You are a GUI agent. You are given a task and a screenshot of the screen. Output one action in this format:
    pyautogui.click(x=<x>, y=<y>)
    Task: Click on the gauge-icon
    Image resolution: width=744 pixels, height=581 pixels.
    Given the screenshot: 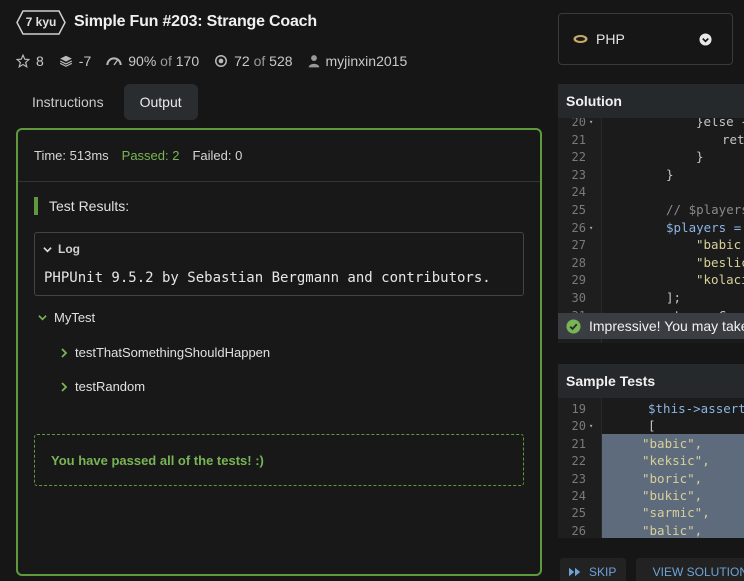 What is the action you would take?
    pyautogui.click(x=114, y=61)
    